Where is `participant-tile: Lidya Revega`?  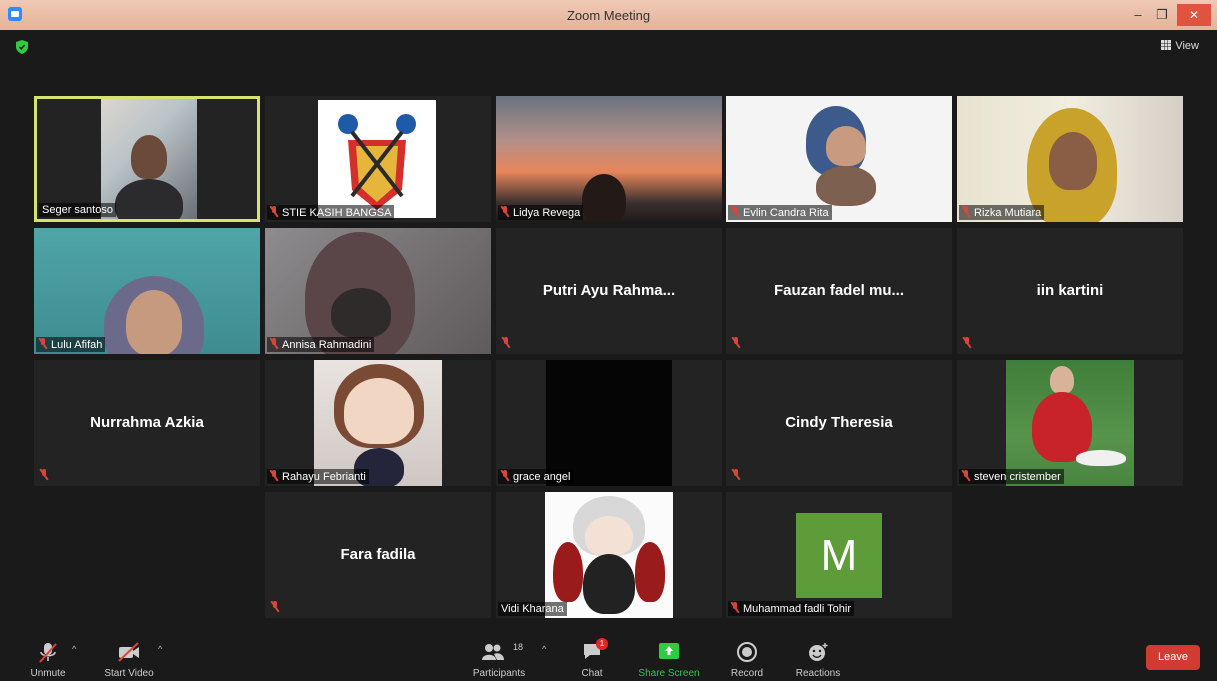
participant-tile: Lidya Revega is located at coordinates (609, 159).